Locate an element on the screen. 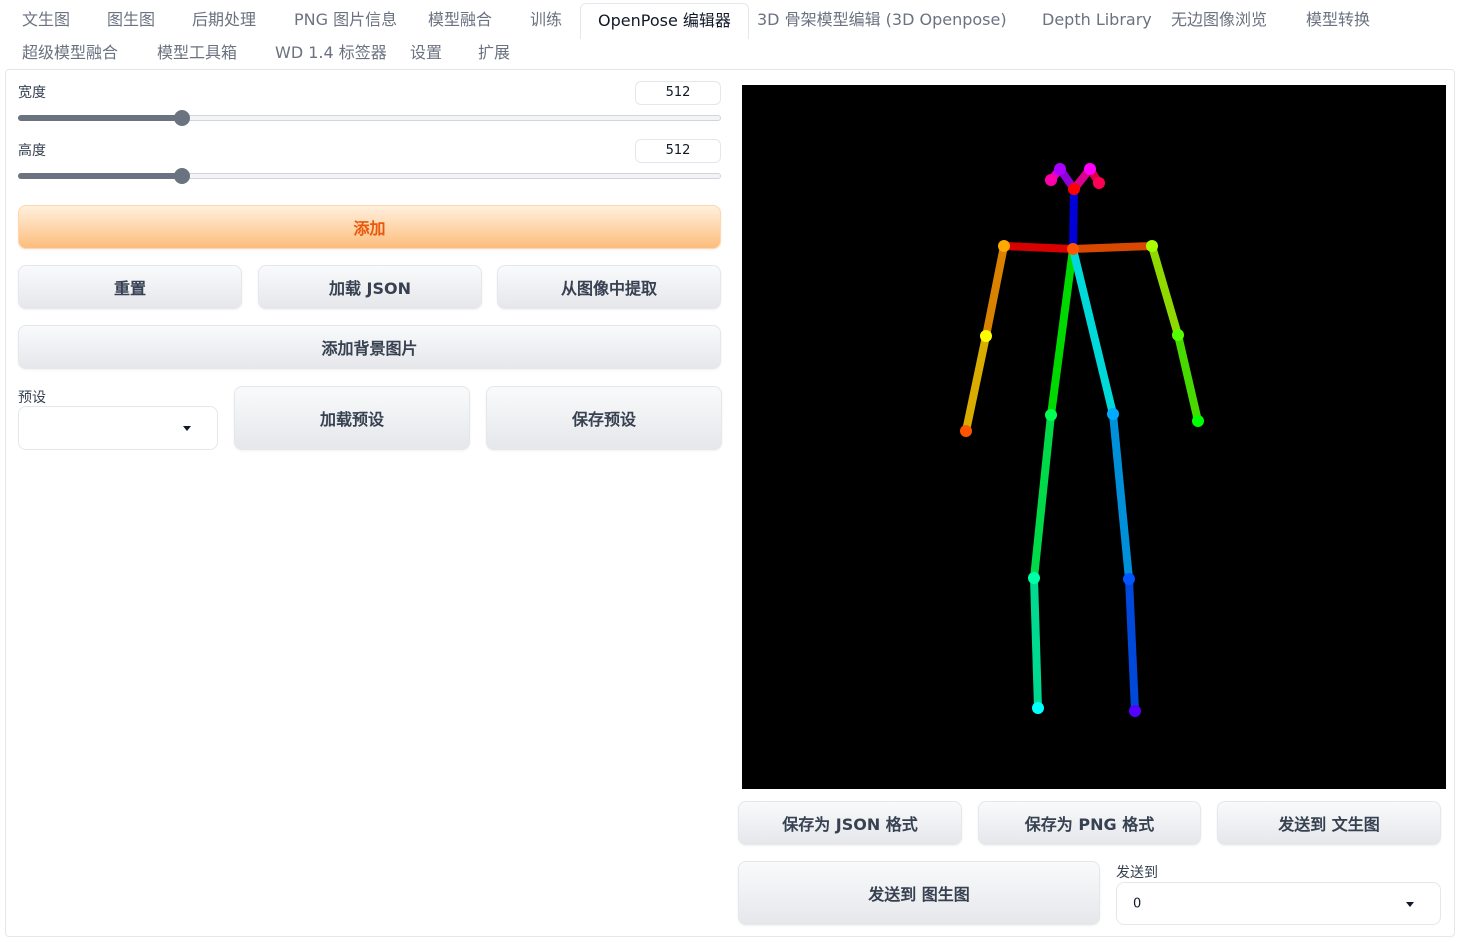 This screenshot has width=1459, height=942. tab-depth-library: Depth Library is located at coordinates (1097, 20).